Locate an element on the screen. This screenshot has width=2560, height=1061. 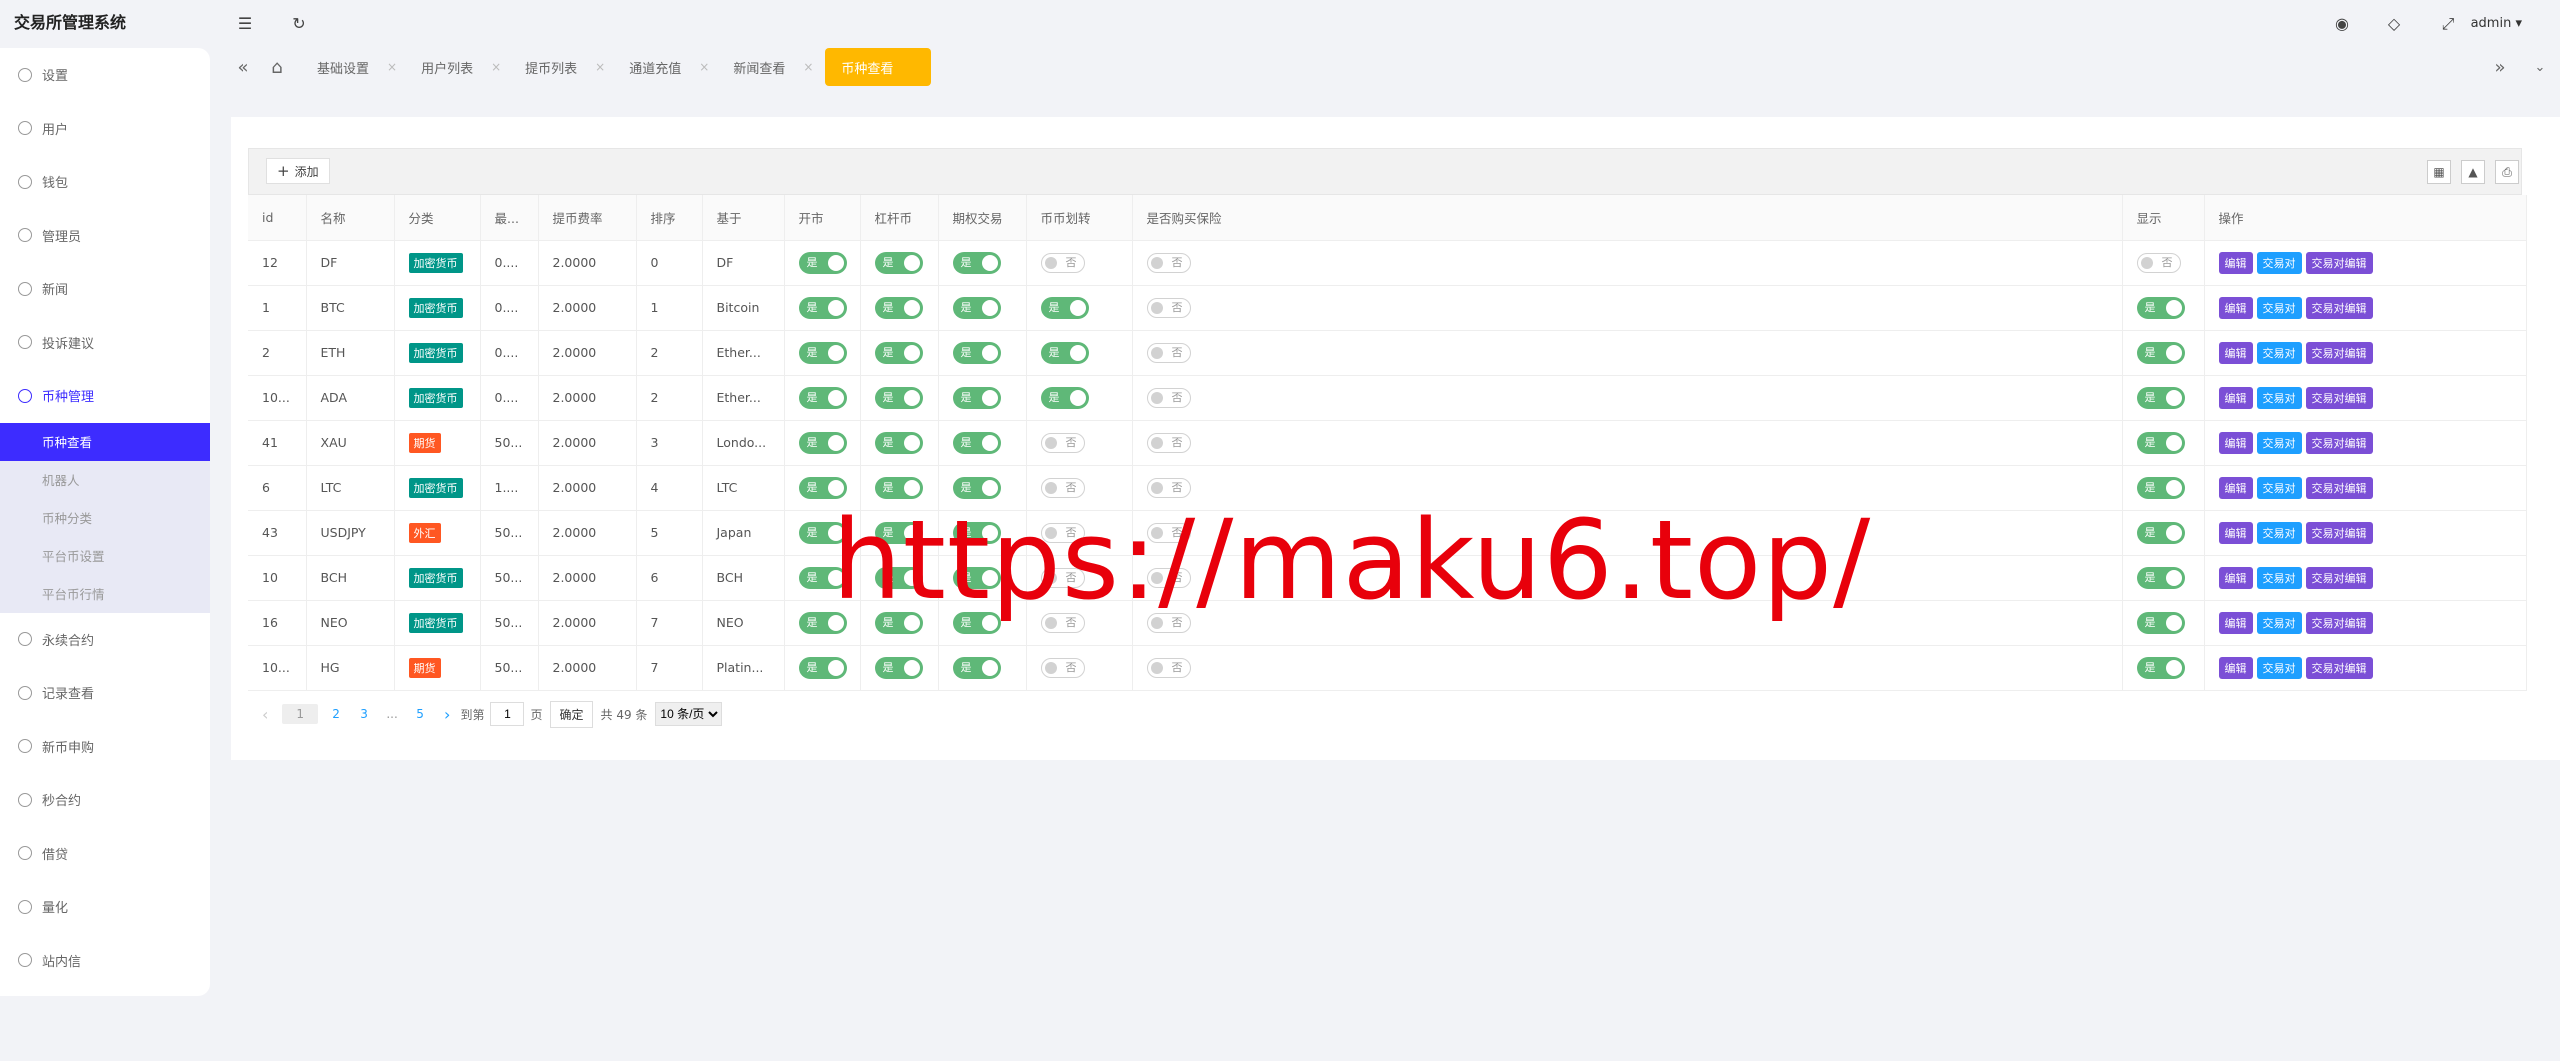
menu-fold-icon: ☰ is located at coordinates (245, 24).